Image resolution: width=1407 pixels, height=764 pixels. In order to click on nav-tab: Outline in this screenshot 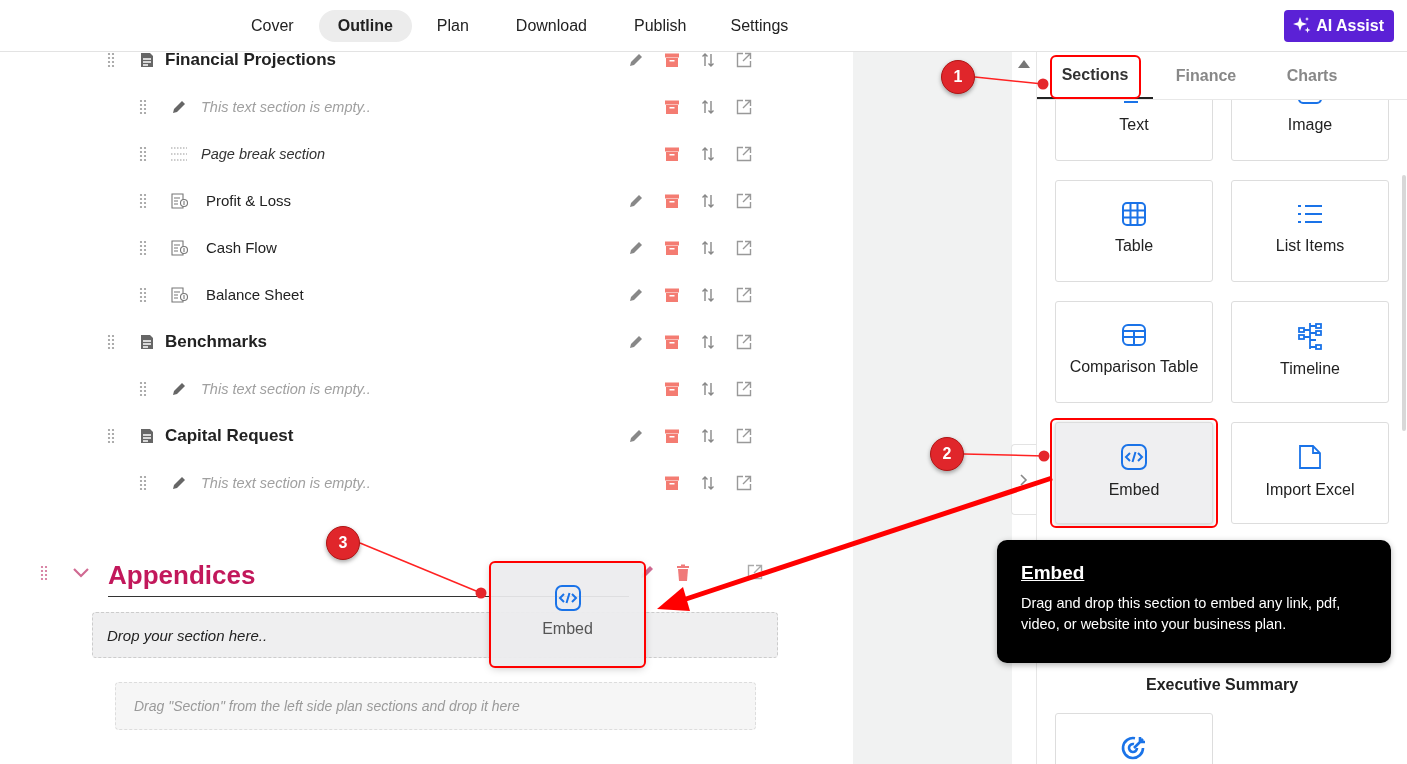, I will do `click(365, 25)`.